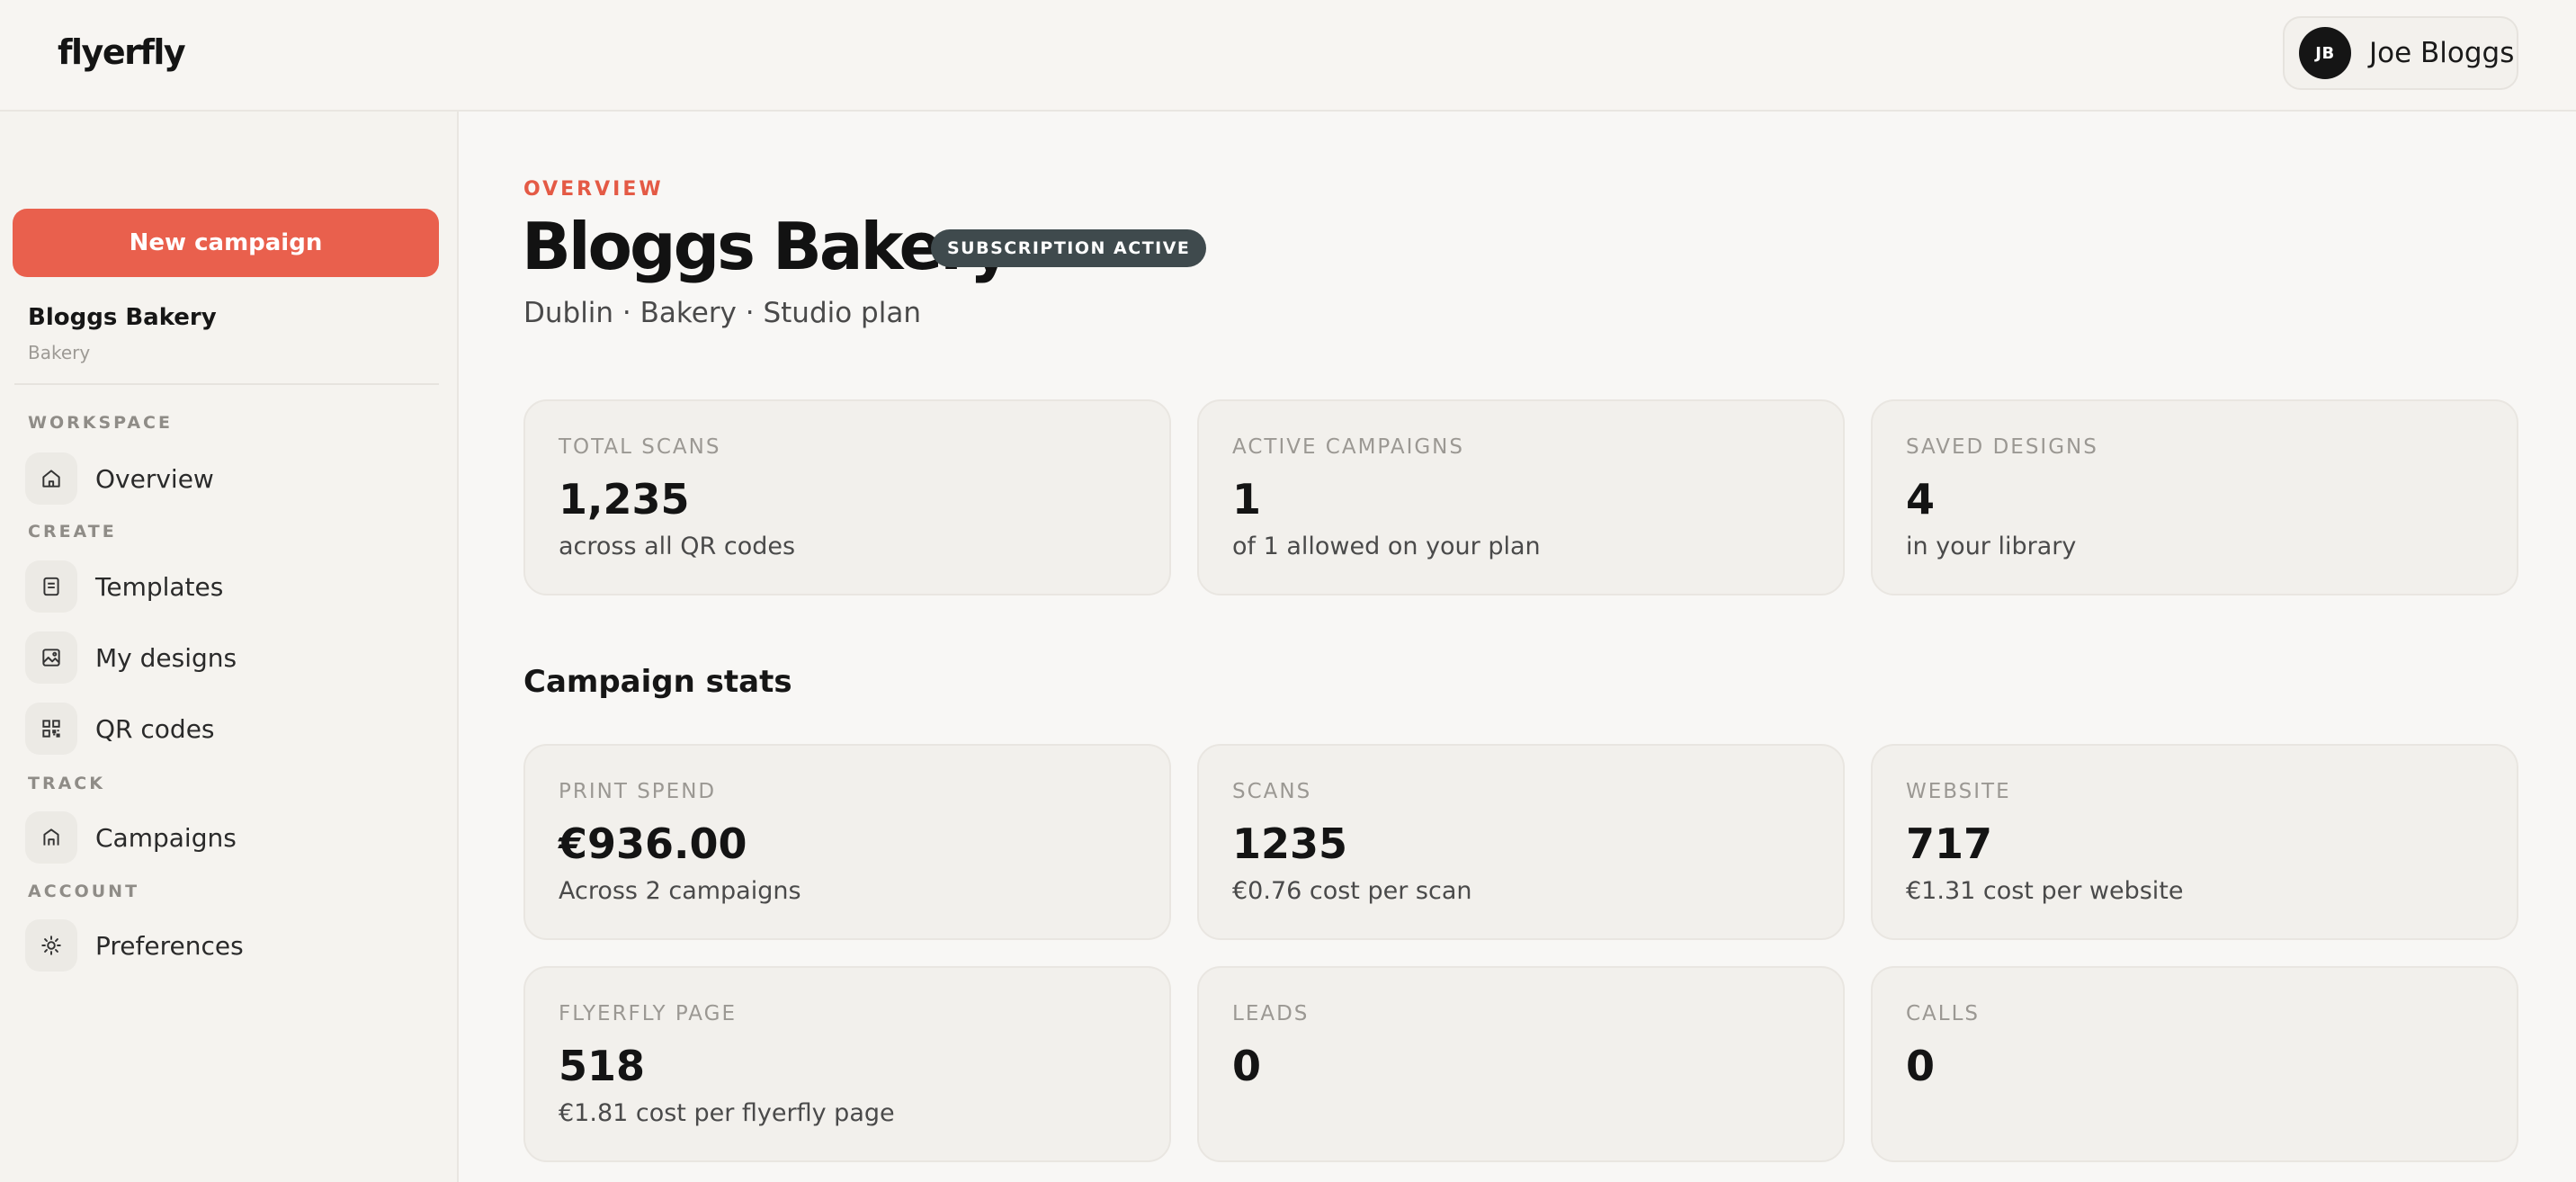  What do you see at coordinates (51, 586) in the screenshot?
I see `document-icon` at bounding box center [51, 586].